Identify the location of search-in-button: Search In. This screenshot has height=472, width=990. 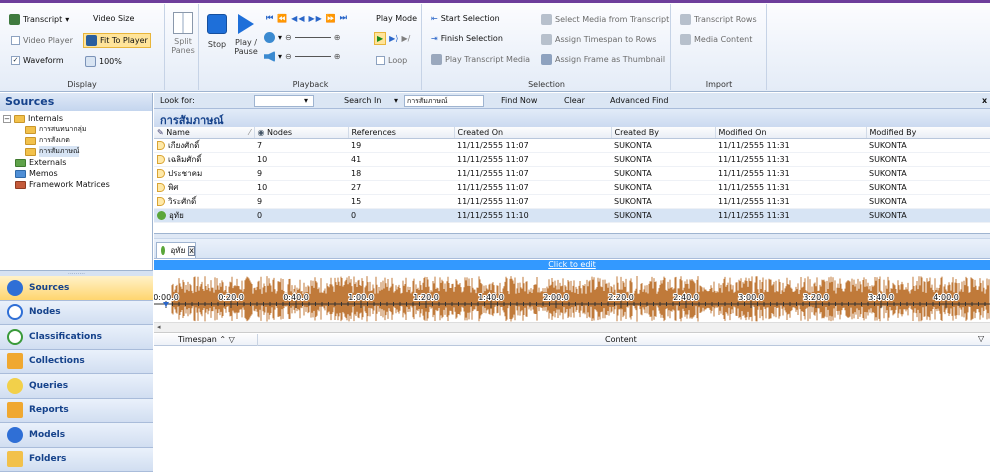
(362, 100).